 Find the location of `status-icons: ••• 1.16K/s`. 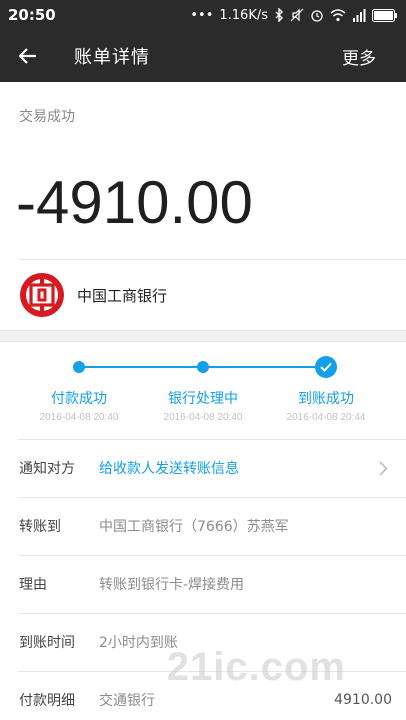

status-icons: ••• 1.16K/s is located at coordinates (294, 15).